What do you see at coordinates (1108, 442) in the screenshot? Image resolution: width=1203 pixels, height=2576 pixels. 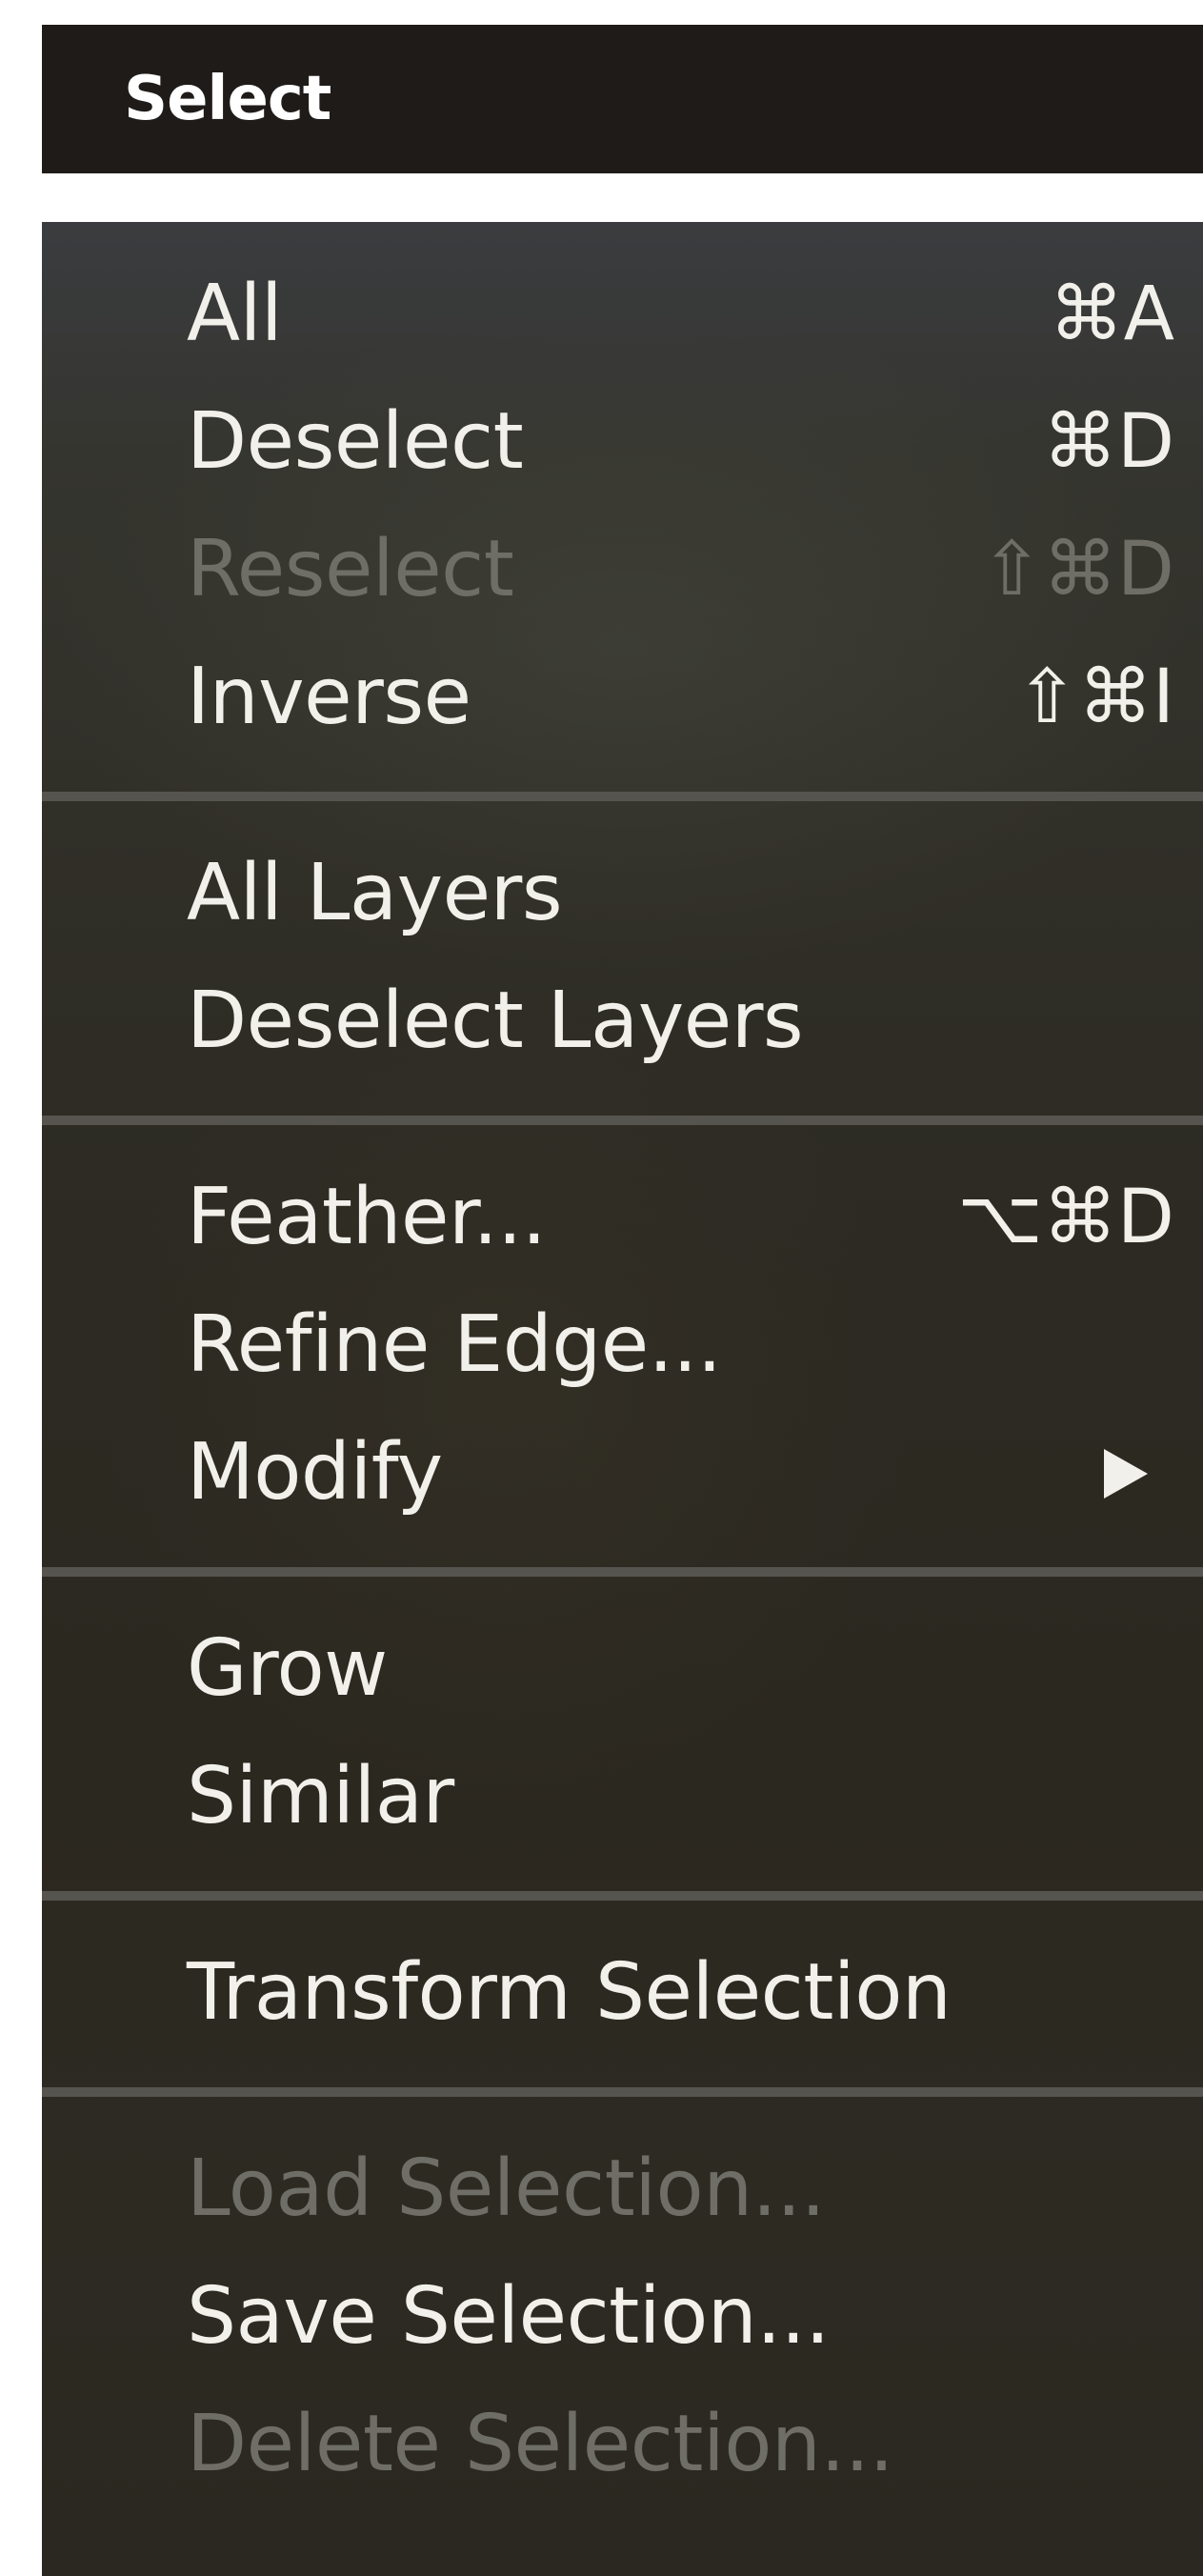 I see `menu-item-shortcut: ⌘D` at bounding box center [1108, 442].